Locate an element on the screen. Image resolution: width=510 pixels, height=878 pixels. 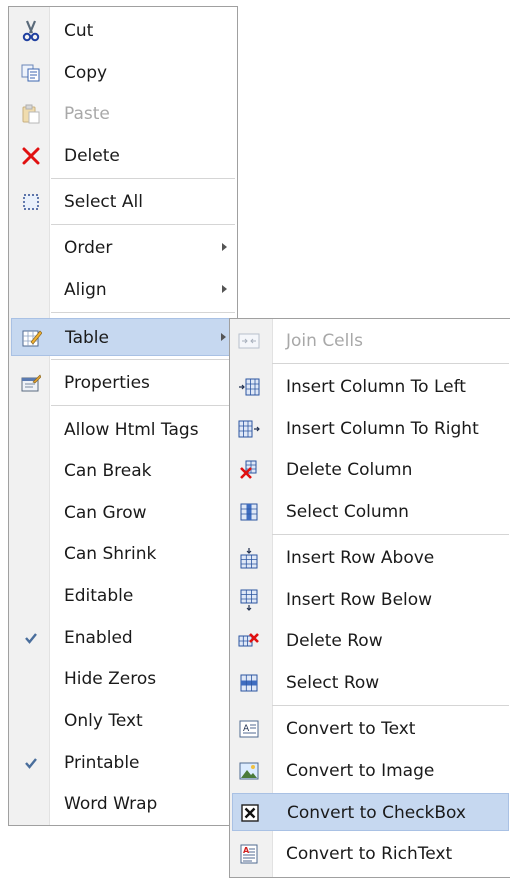
menu-item-select-column: Select Column is located at coordinates (370, 512).